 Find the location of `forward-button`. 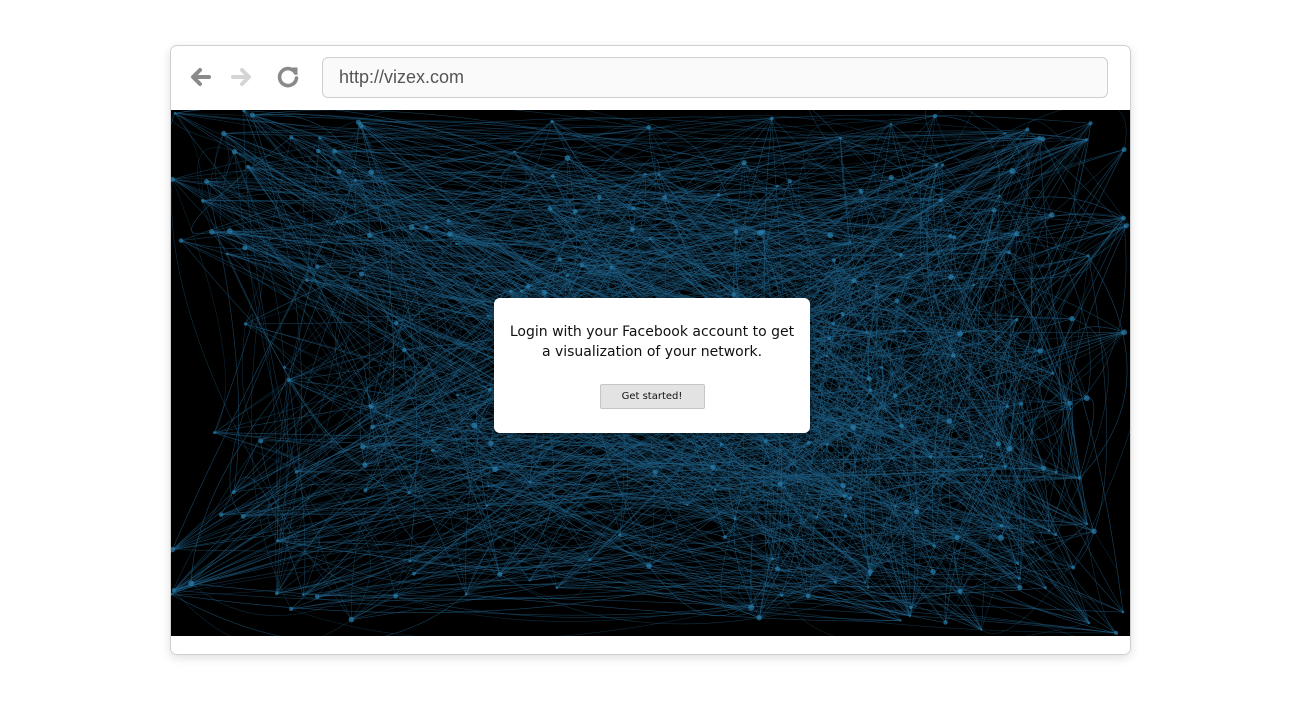

forward-button is located at coordinates (242, 77).